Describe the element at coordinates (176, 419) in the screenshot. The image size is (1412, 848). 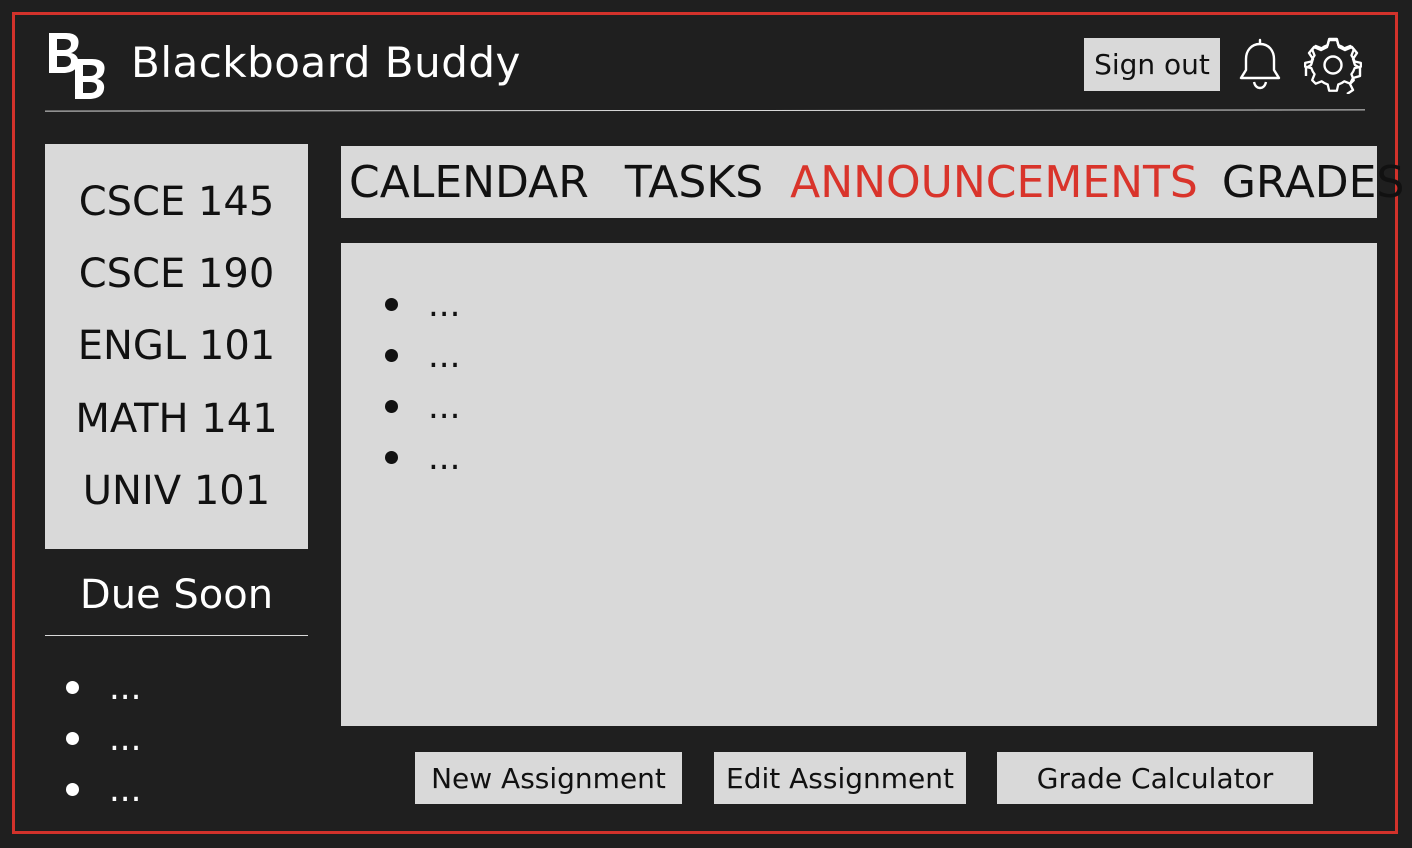
I see `course-item: MATH 141` at that location.